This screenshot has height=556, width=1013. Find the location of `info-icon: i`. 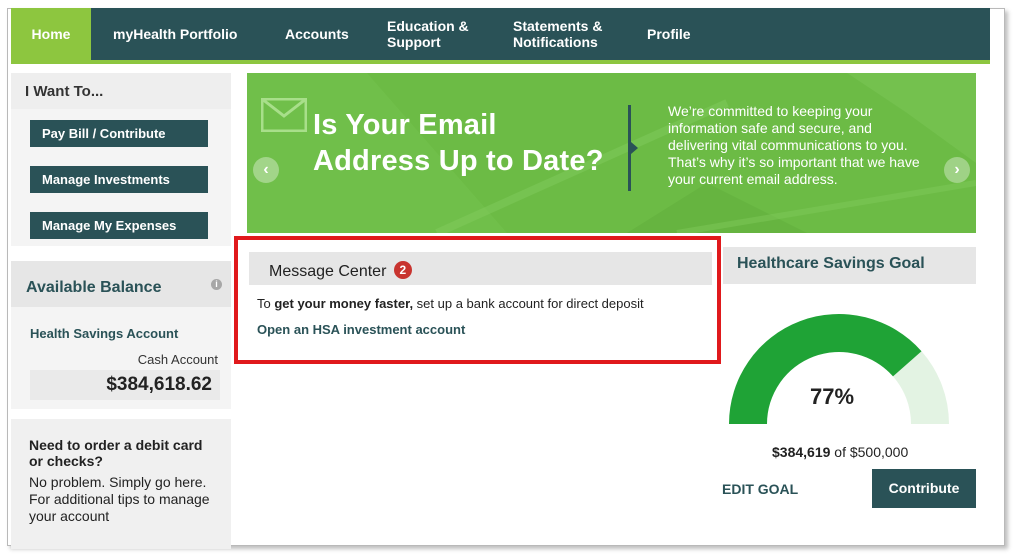

info-icon: i is located at coordinates (216, 284).